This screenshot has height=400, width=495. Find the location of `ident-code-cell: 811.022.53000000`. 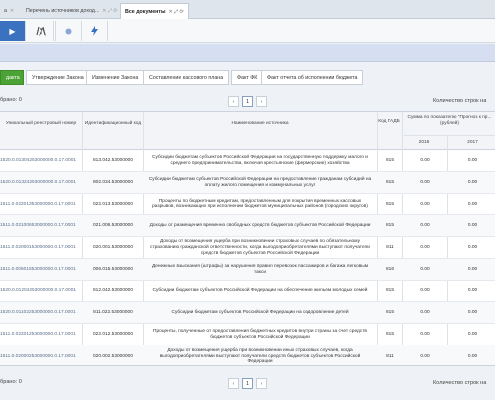

ident-code-cell: 811.022.53000000 is located at coordinates (113, 313).